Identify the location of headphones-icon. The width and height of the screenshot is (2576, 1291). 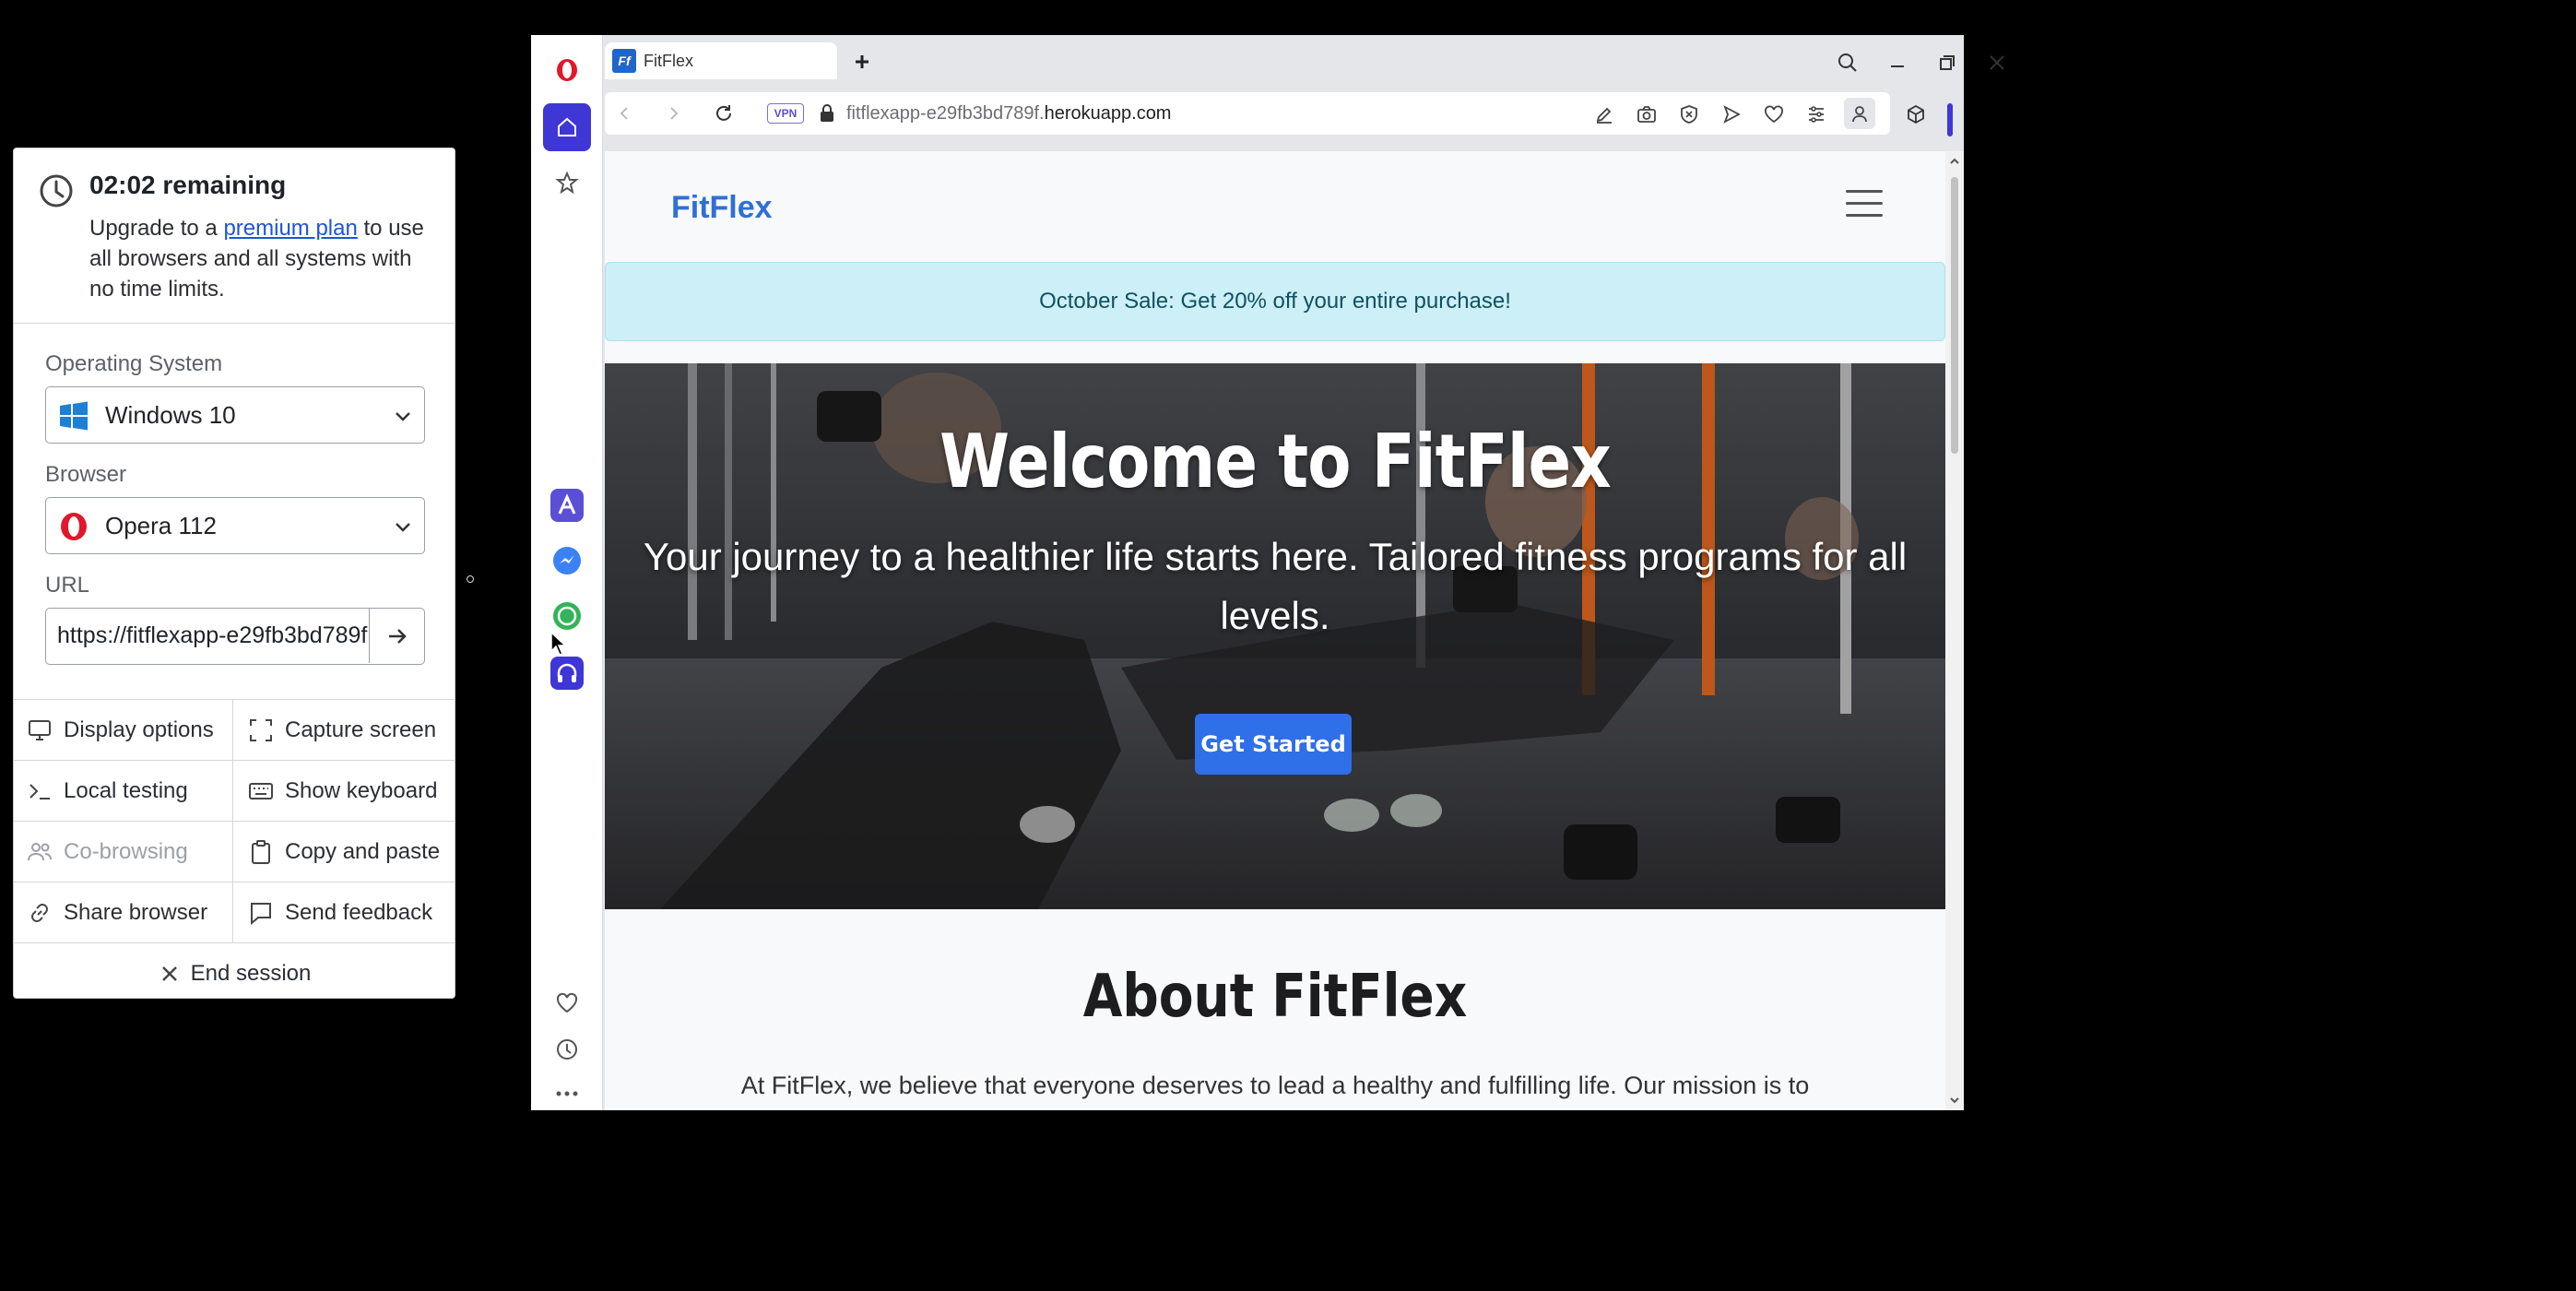
(567, 673).